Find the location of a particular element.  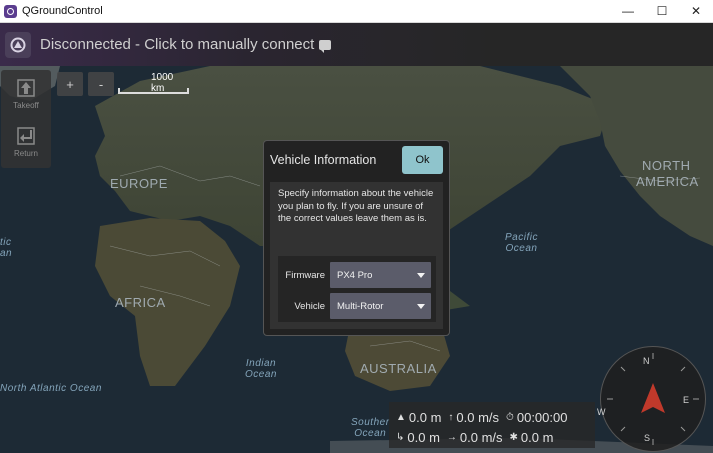

dialog-title: Vehicle Information is located at coordinates (323, 160).